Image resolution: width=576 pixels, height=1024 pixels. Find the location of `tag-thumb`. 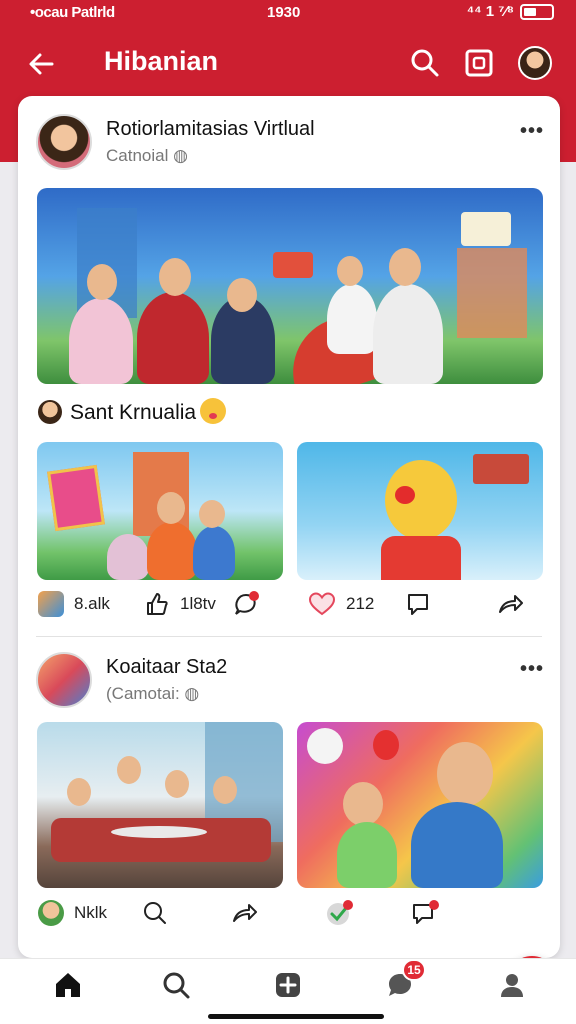

tag-thumb is located at coordinates (51, 604).